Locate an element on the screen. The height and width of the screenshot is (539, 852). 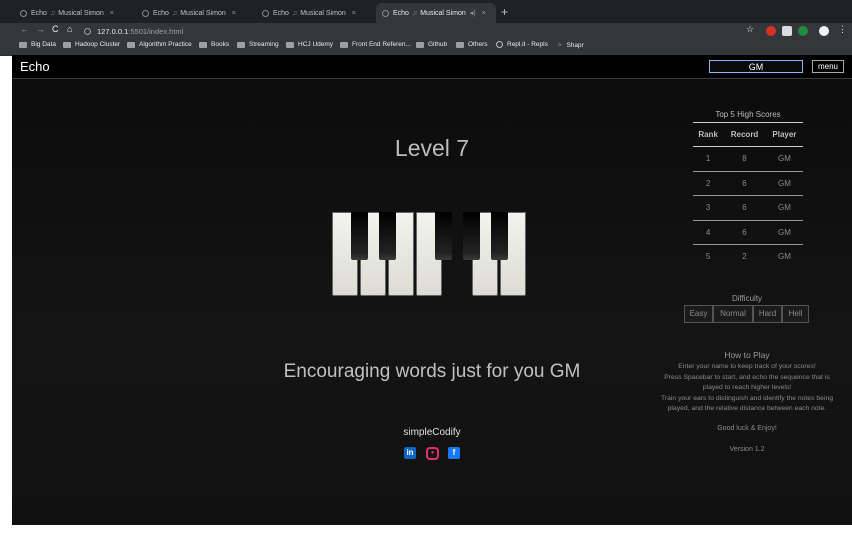
credit-text: simpleCodify is located at coordinates (432, 432).